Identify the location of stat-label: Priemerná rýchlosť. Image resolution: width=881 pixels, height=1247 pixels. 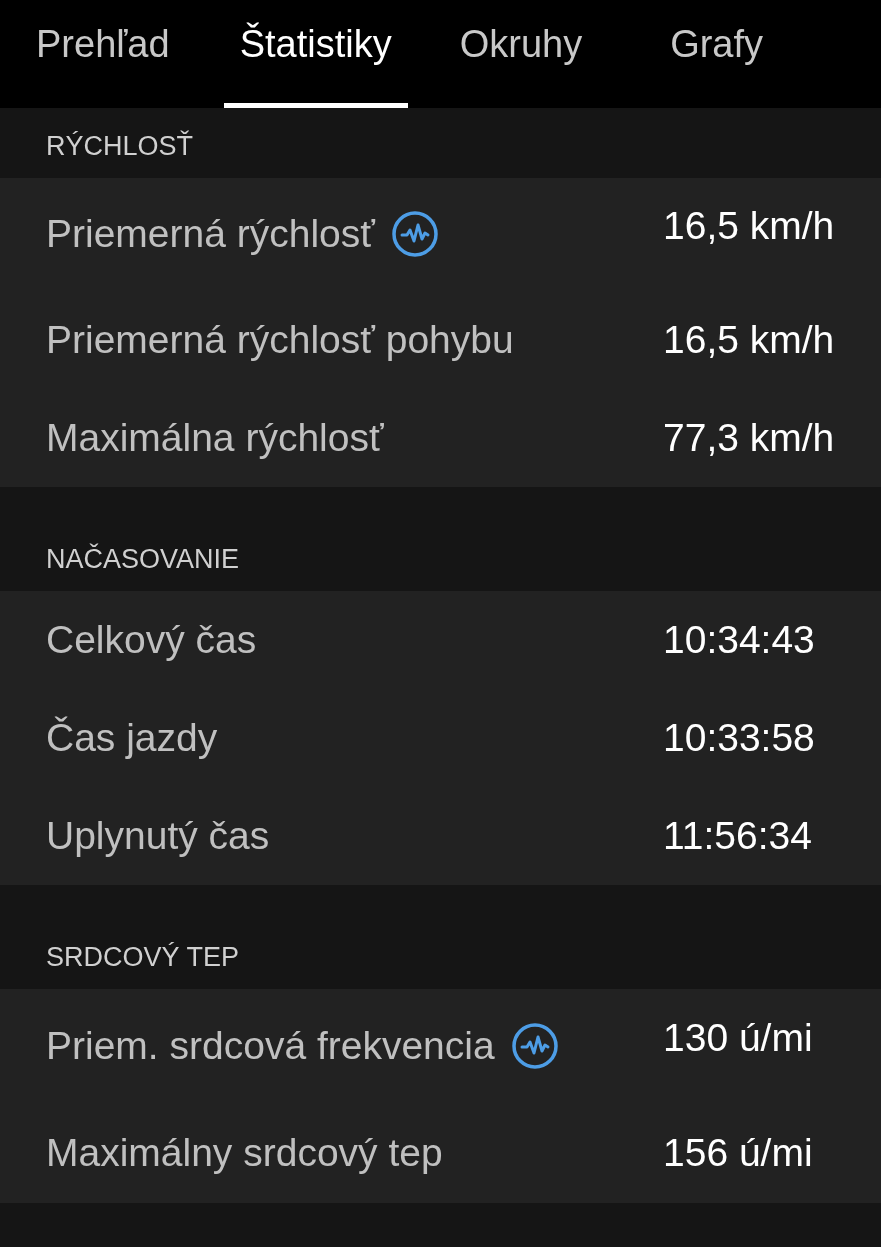
(210, 234).